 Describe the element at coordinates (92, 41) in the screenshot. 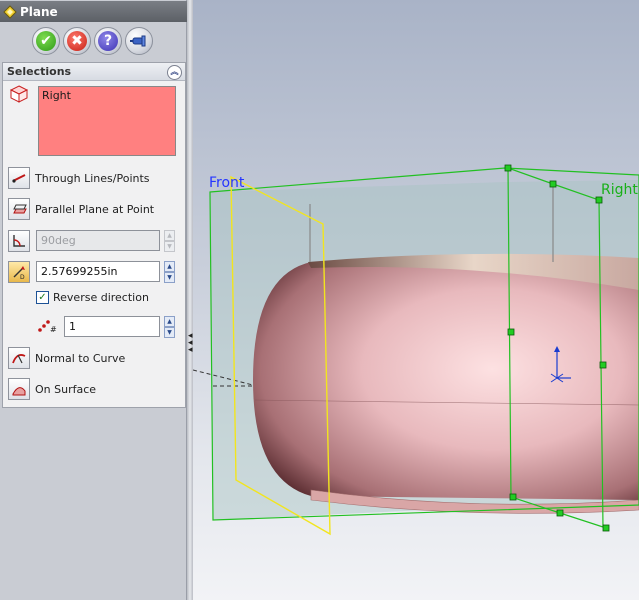

I see `action-buttons: ✔ ✖ ?` at that location.